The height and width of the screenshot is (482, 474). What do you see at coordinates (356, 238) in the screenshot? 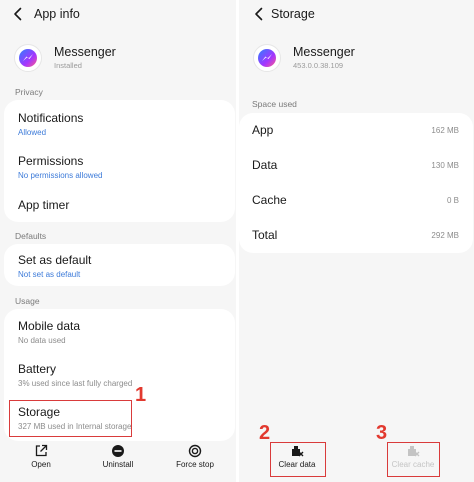
I see `storage-row-total: Total 292 MB` at bounding box center [356, 238].